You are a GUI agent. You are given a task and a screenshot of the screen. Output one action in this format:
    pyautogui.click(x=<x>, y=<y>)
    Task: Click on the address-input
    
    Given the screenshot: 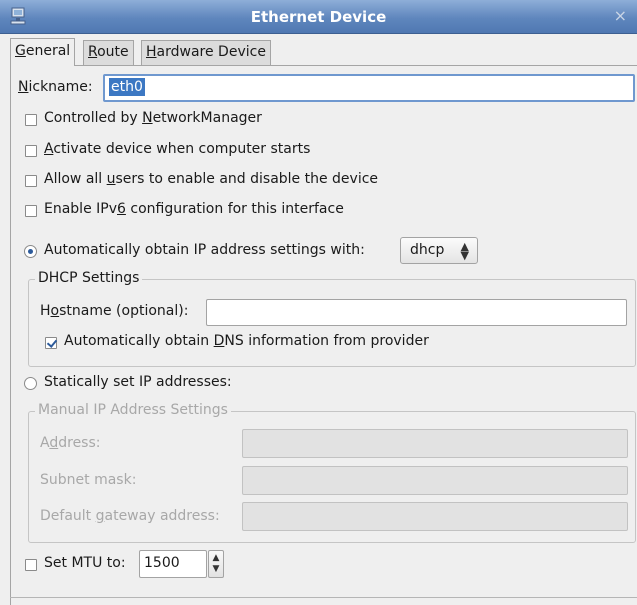 What is the action you would take?
    pyautogui.click(x=435, y=443)
    